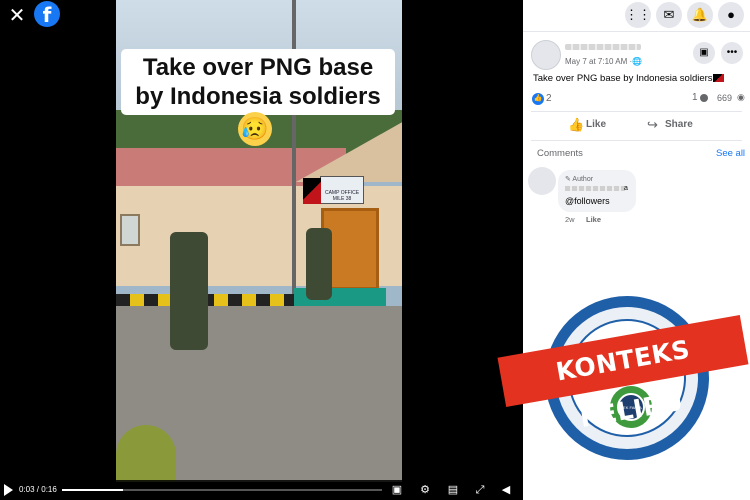  Describe the element at coordinates (453, 490) in the screenshot. I see `picture-in-picture-icon: ▤` at that location.